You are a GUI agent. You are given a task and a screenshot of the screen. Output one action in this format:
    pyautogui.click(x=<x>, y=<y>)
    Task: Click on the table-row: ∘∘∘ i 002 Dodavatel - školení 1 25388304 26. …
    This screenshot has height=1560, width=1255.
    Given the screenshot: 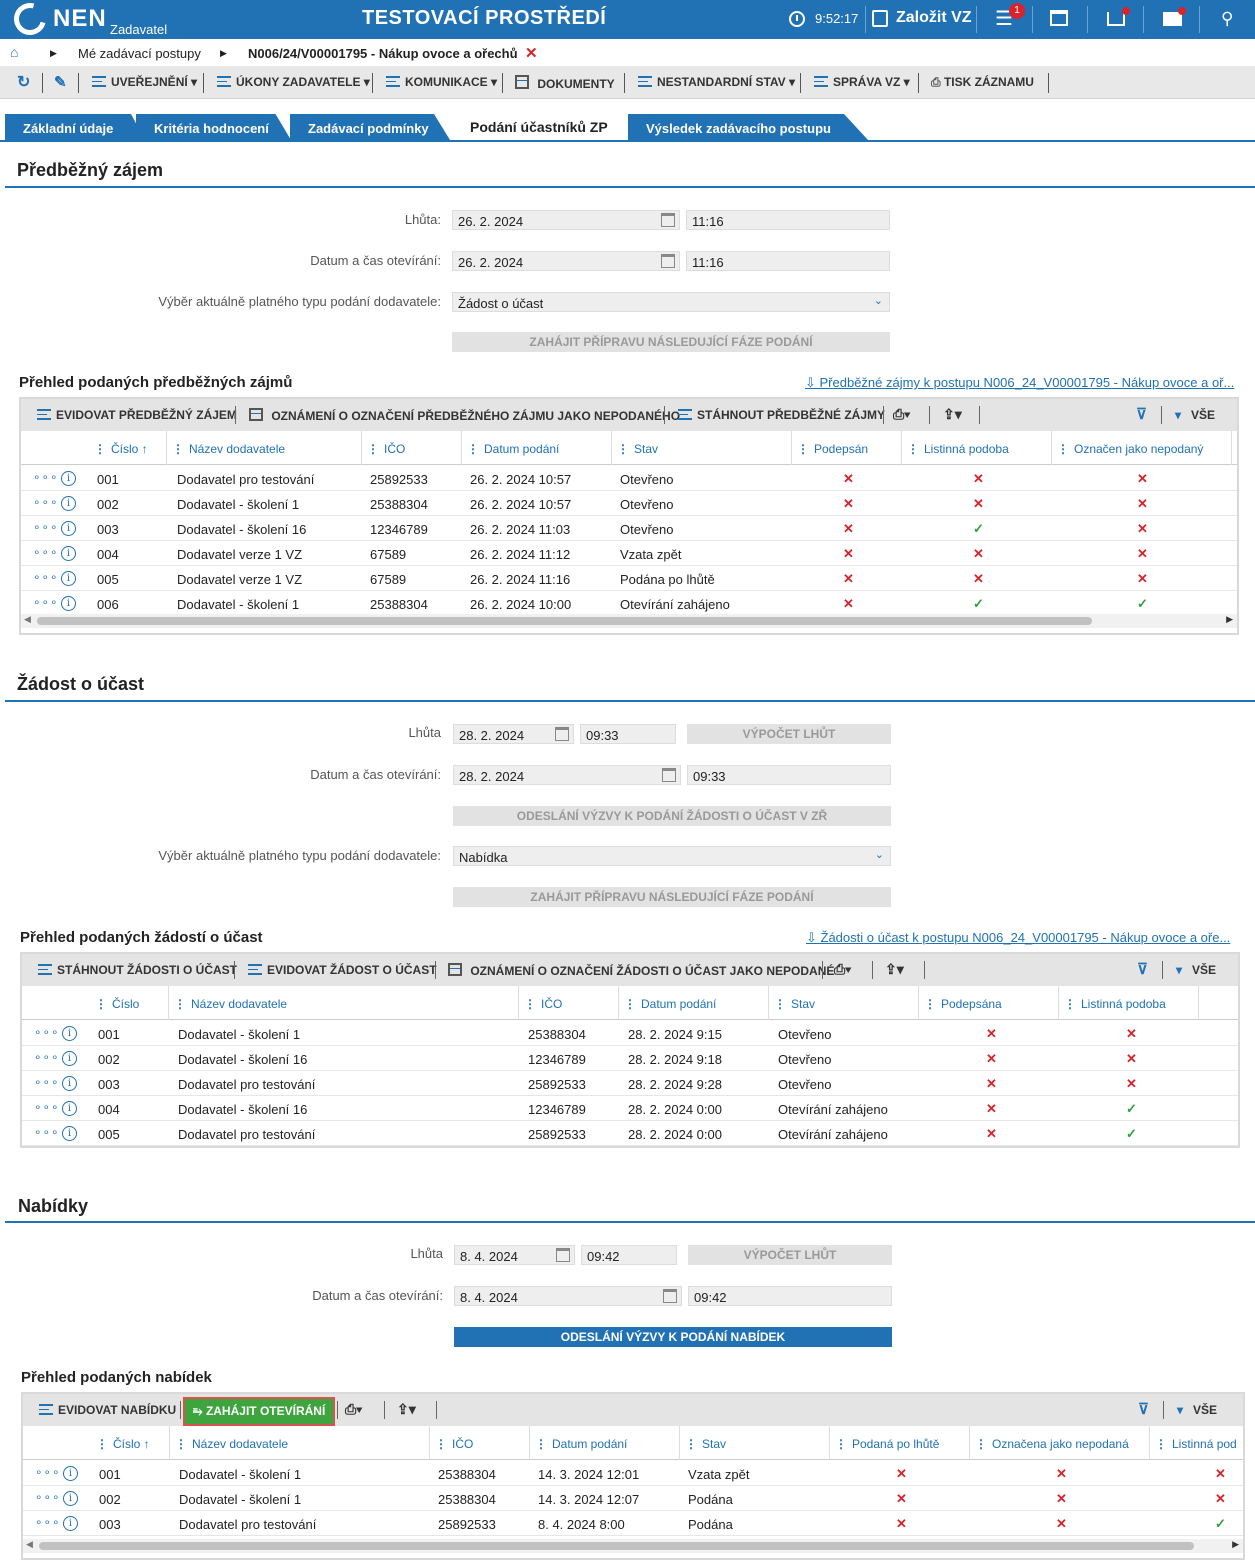 What is the action you would take?
    pyautogui.click(x=629, y=503)
    